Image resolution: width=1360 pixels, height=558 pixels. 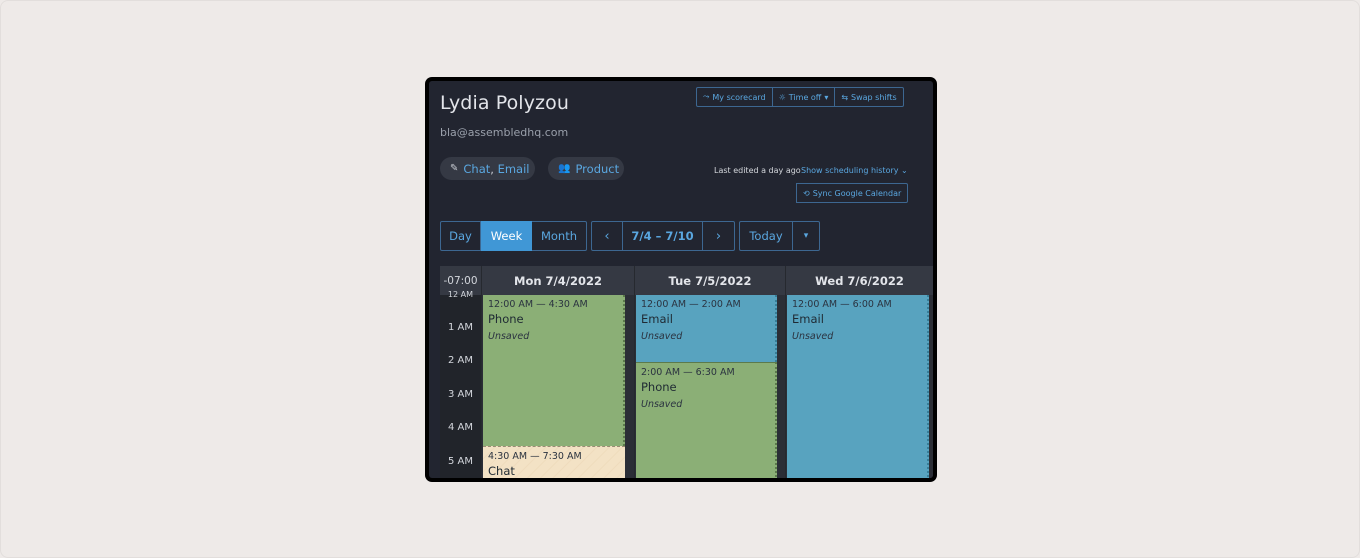 I want to click on view-month-button: Month, so click(x=559, y=236).